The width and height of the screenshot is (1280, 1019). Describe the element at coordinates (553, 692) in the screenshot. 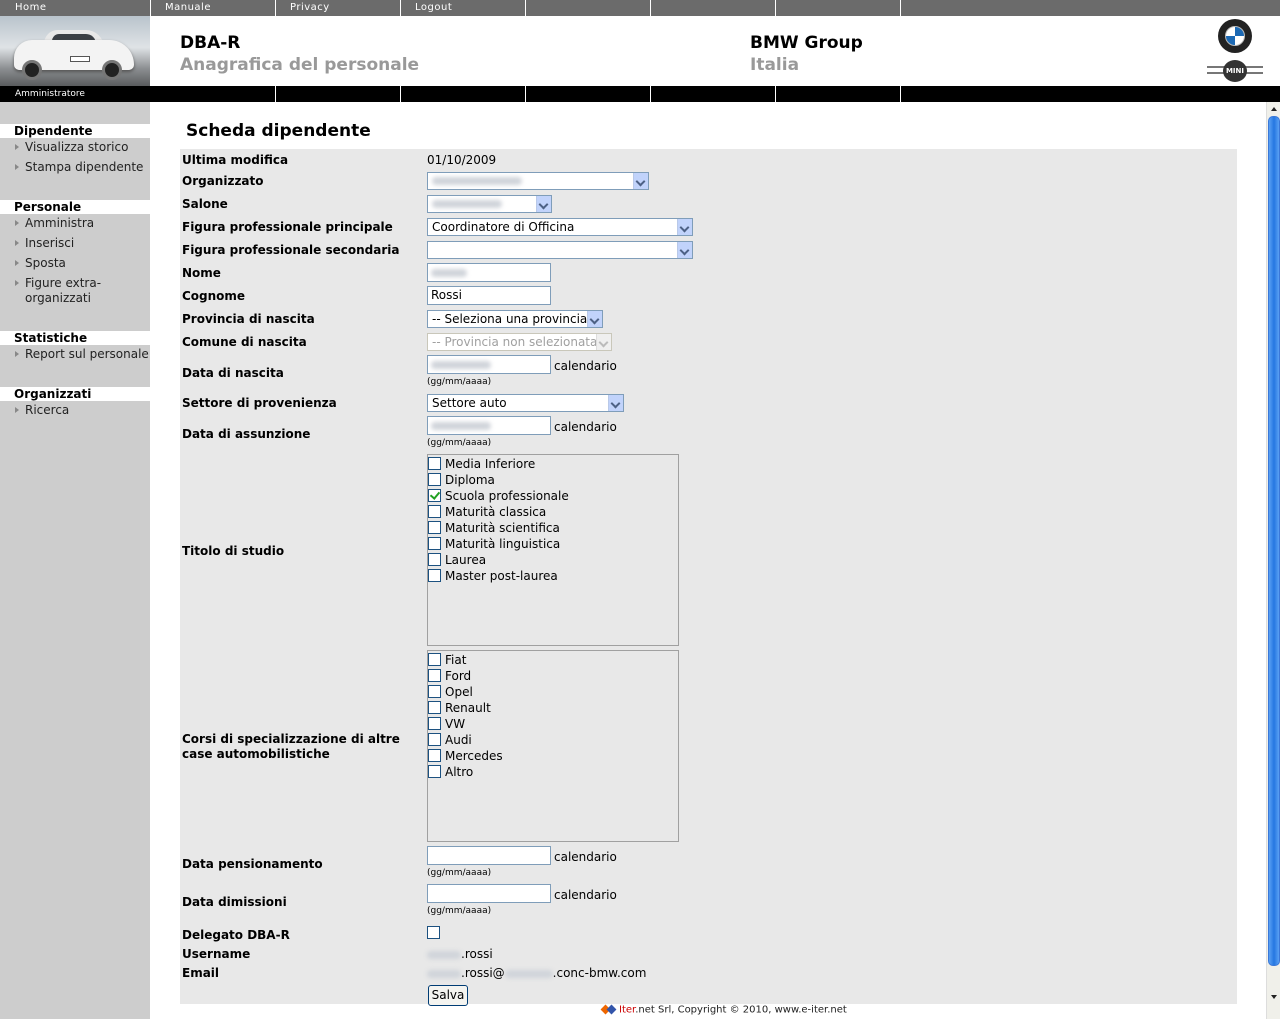

I see `corso-option: Opel` at that location.